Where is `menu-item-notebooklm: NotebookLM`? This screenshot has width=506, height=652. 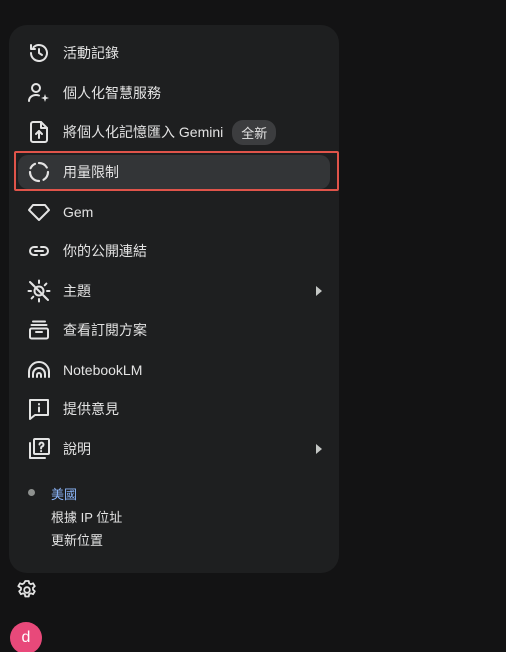 menu-item-notebooklm: NotebookLM is located at coordinates (174, 370).